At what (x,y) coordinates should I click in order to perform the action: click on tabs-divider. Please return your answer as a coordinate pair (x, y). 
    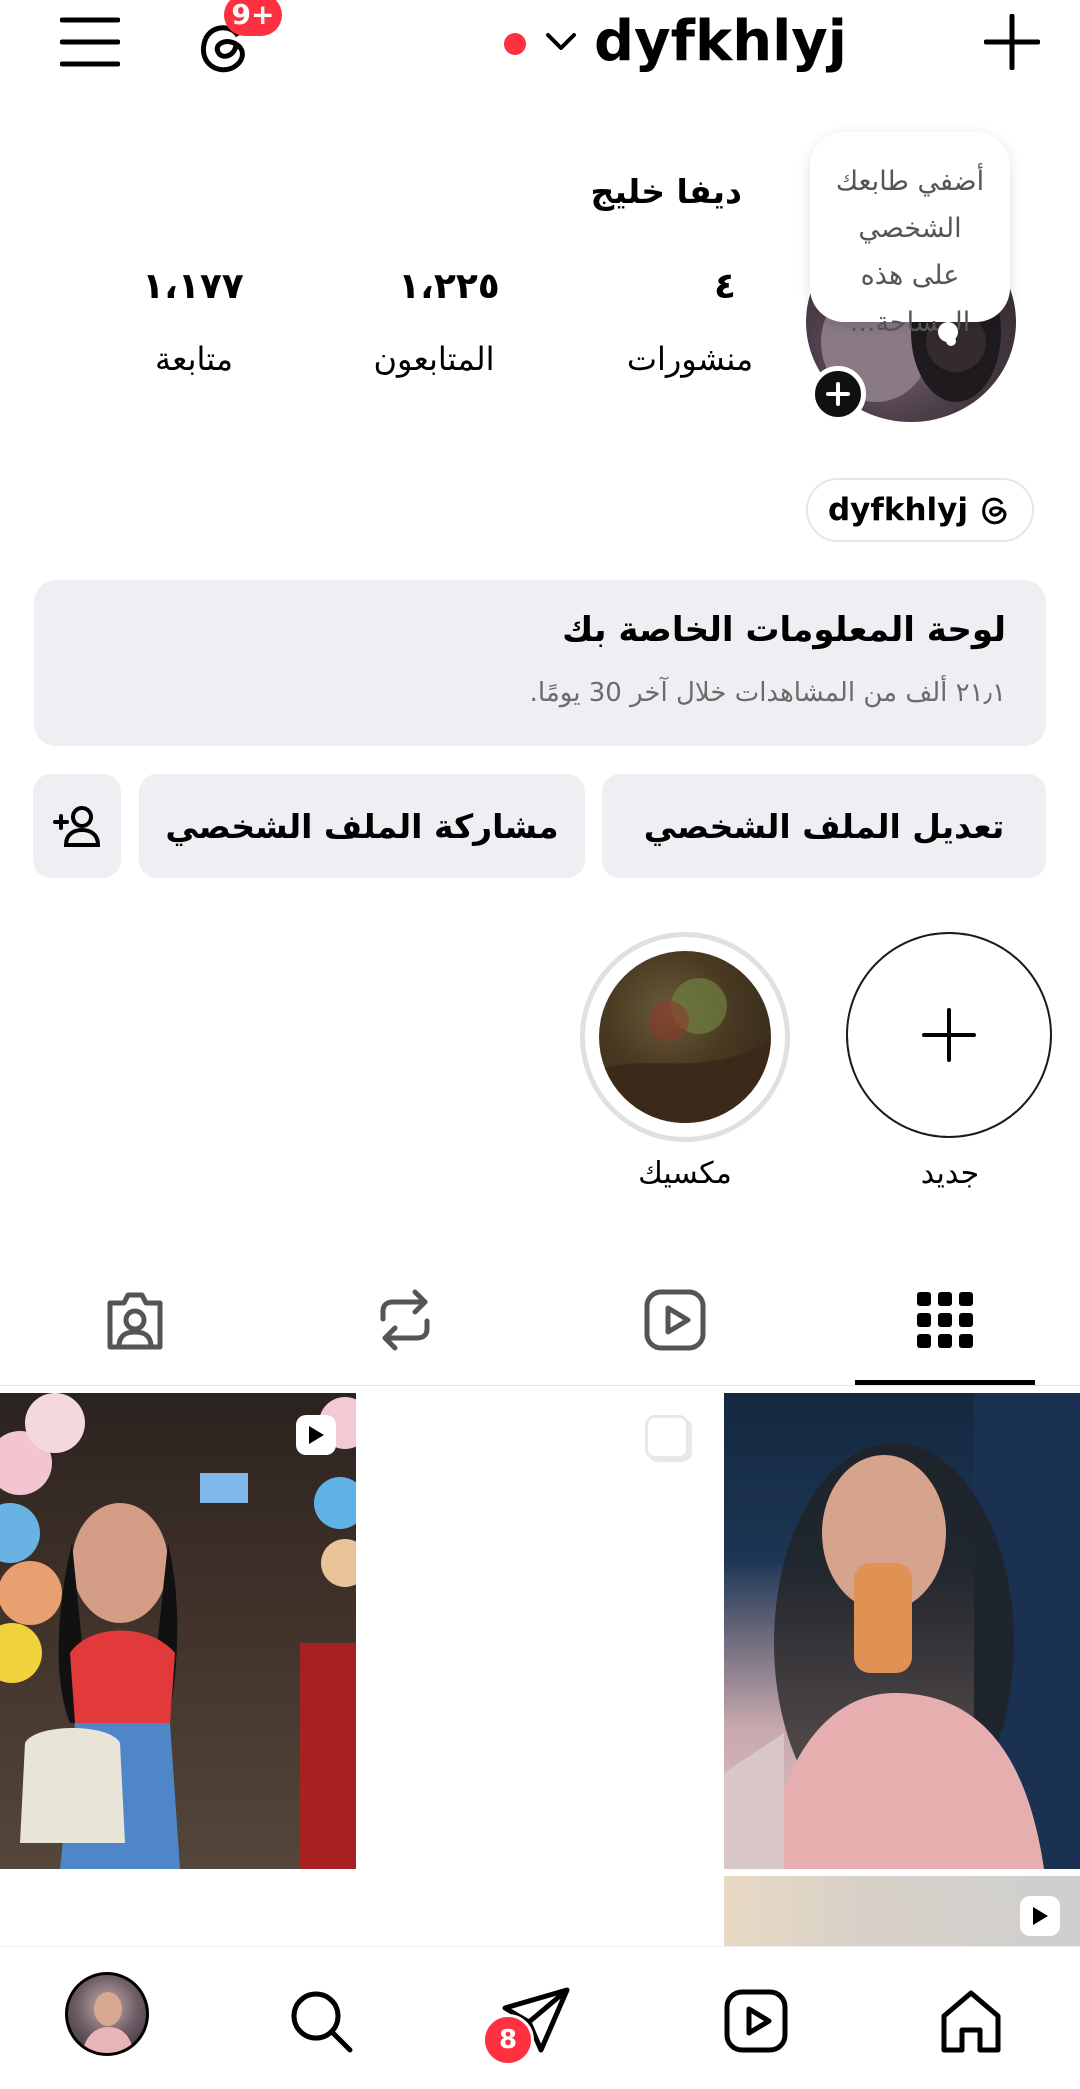
    Looking at the image, I should click on (540, 1385).